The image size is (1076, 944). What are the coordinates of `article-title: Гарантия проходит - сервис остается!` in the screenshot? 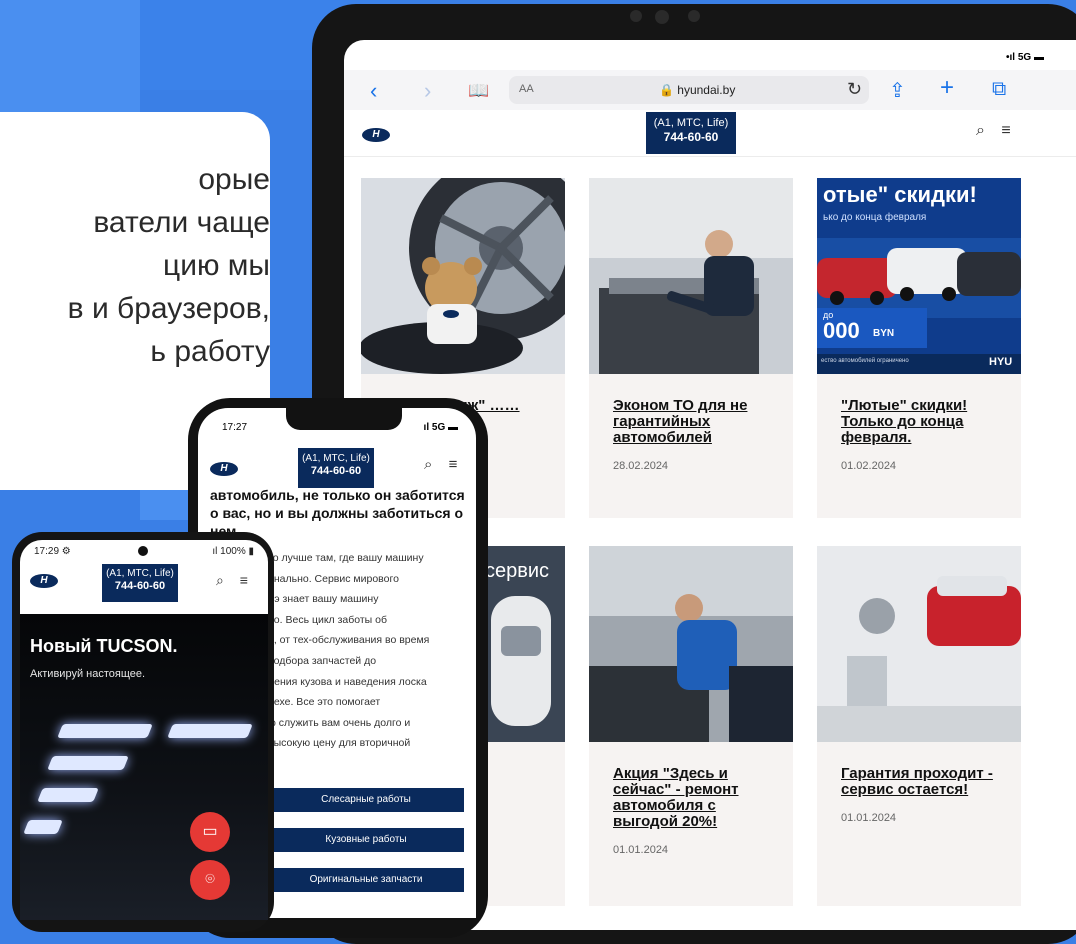 It's located at (919, 782).